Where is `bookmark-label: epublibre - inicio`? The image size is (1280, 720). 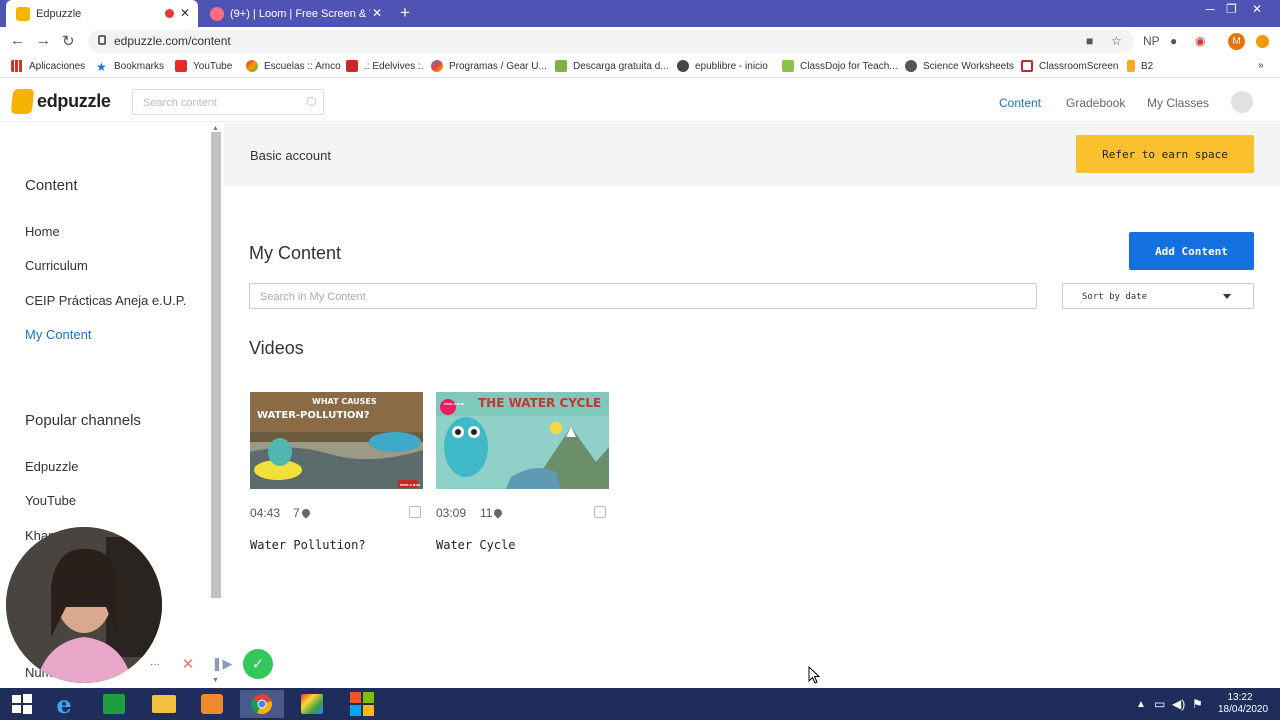
bookmark-label: epublibre - inicio is located at coordinates (731, 66).